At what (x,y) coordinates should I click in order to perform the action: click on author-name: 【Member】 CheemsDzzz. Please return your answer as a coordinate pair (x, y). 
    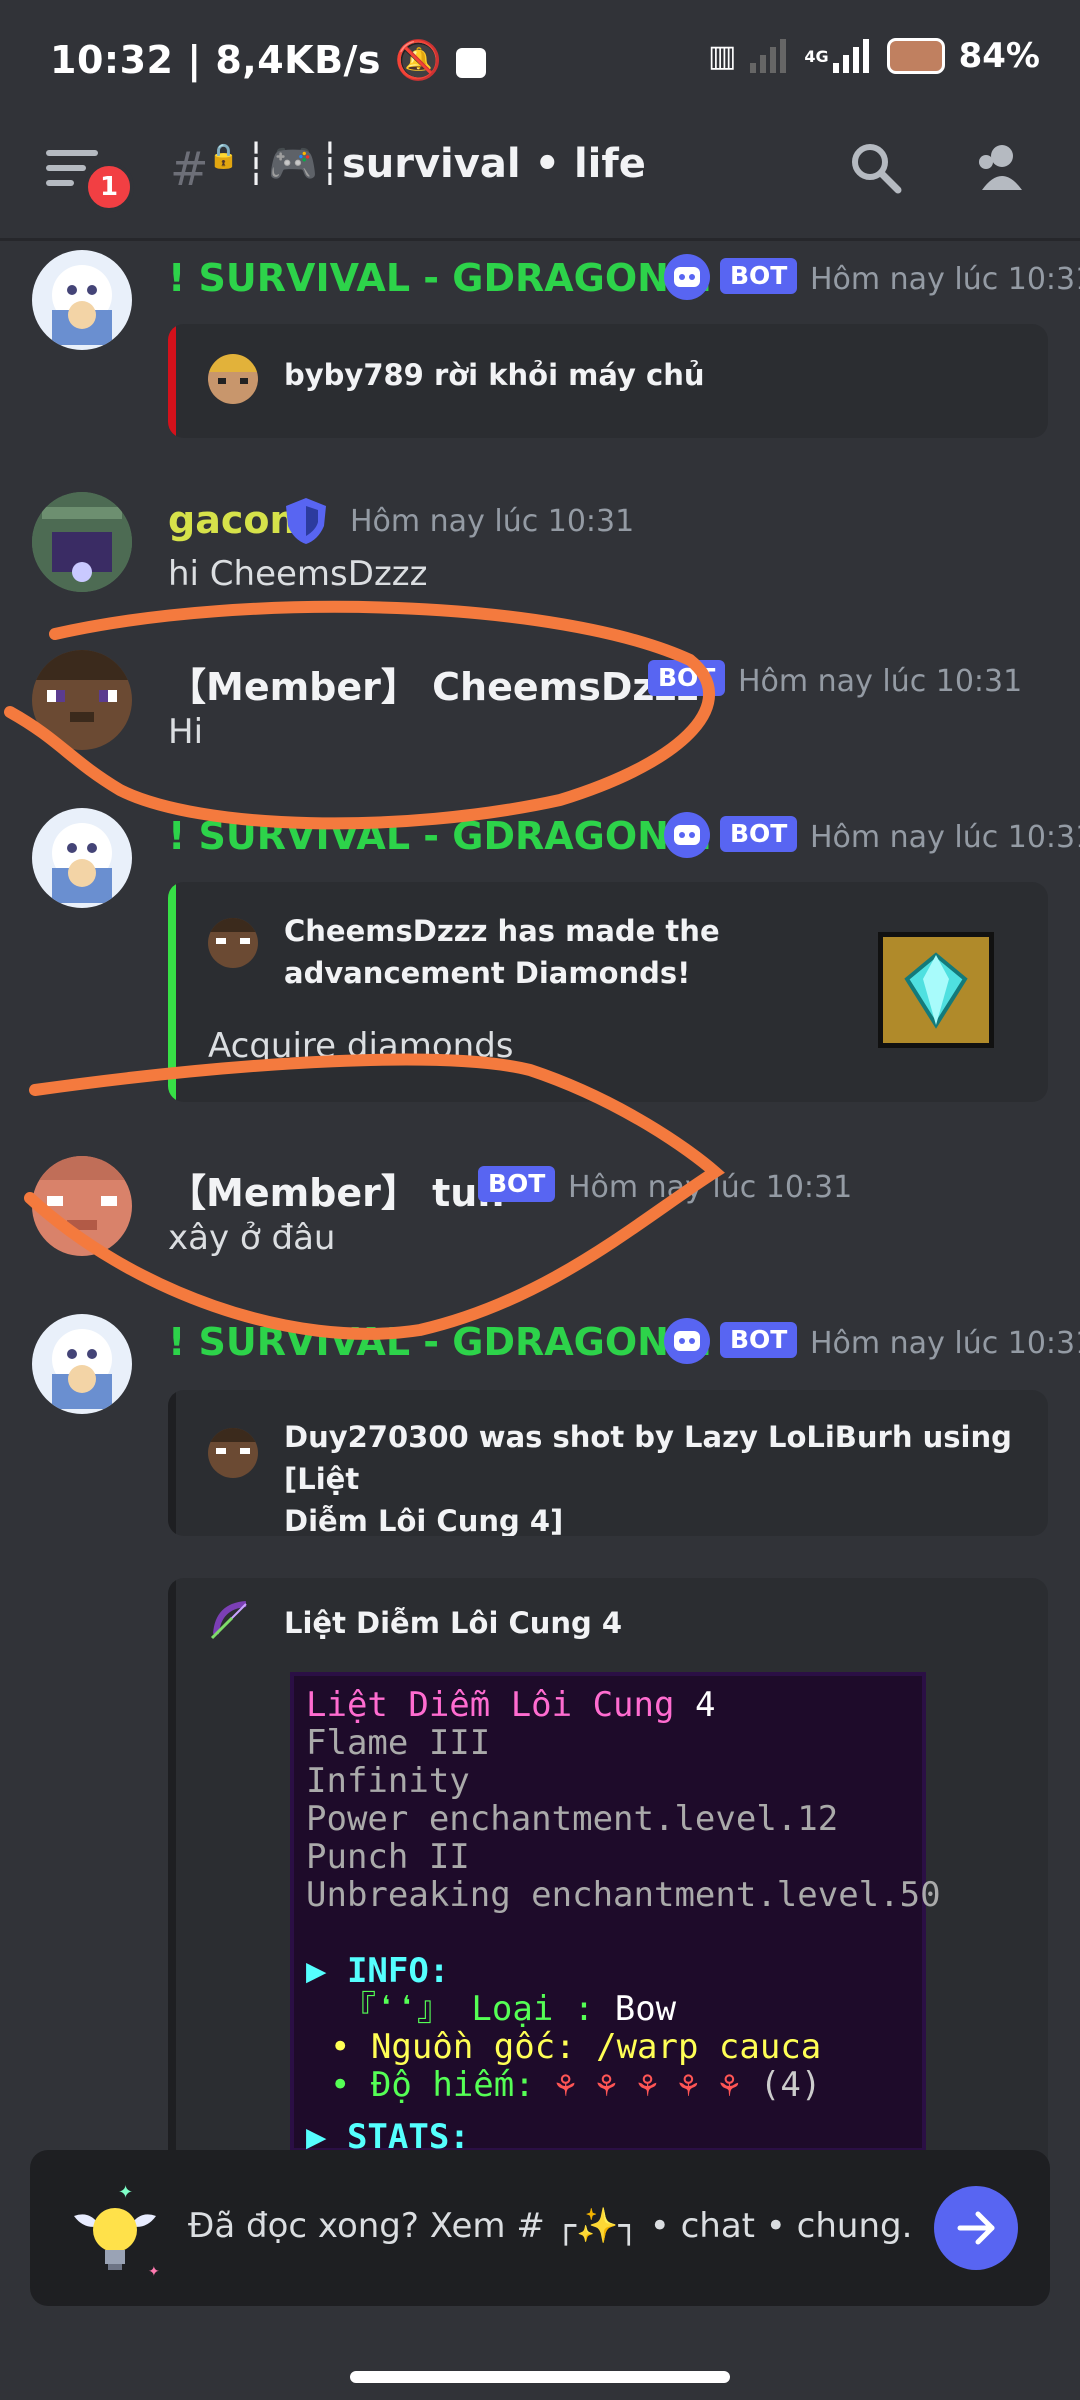
    Looking at the image, I should click on (433, 683).